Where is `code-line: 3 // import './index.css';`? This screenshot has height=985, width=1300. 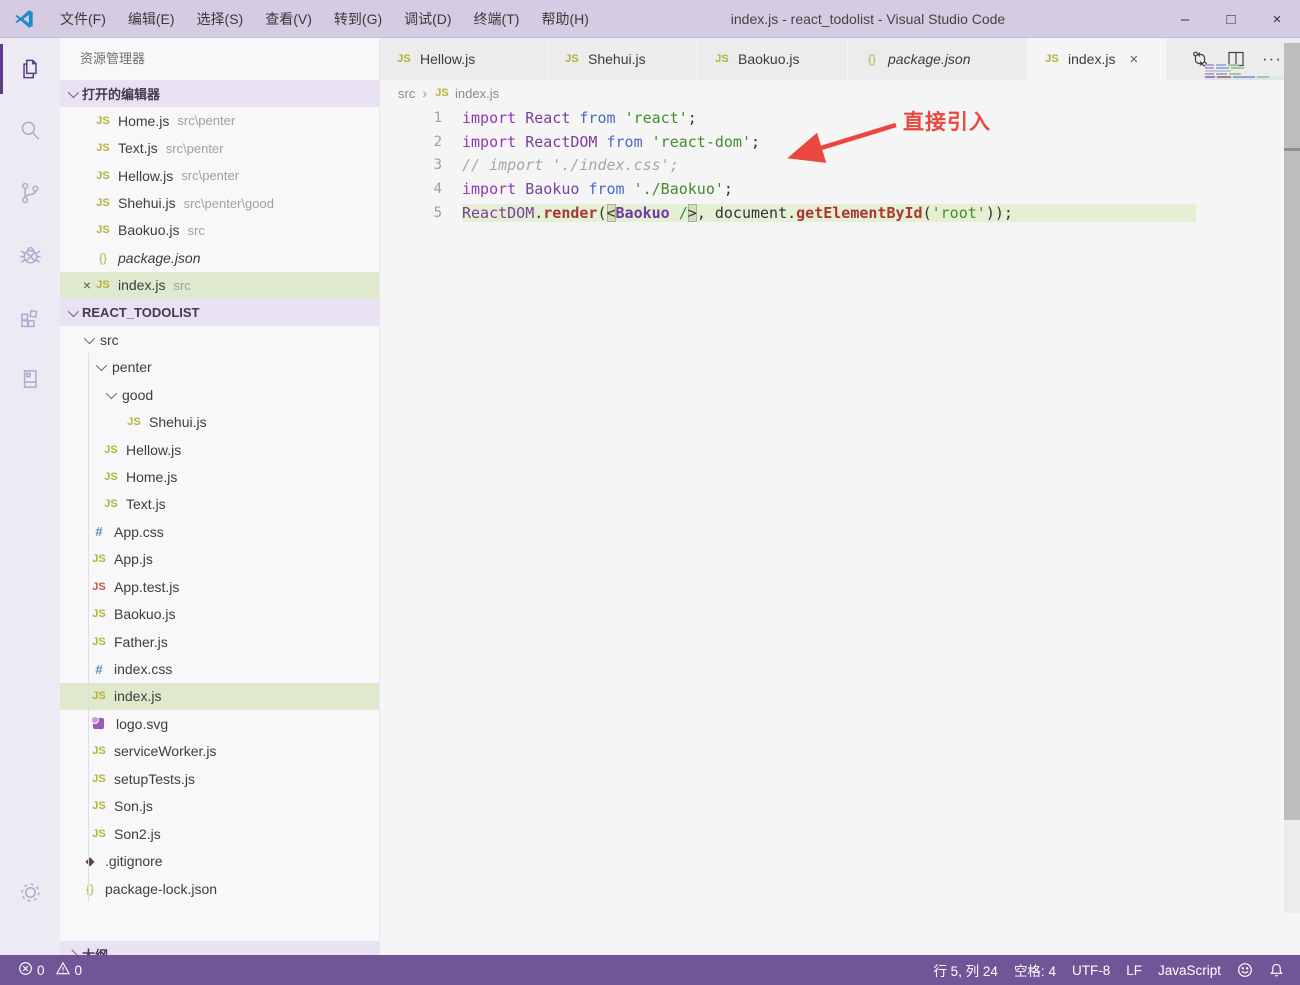
code-line: 3 // import './index.css'; is located at coordinates (788, 166).